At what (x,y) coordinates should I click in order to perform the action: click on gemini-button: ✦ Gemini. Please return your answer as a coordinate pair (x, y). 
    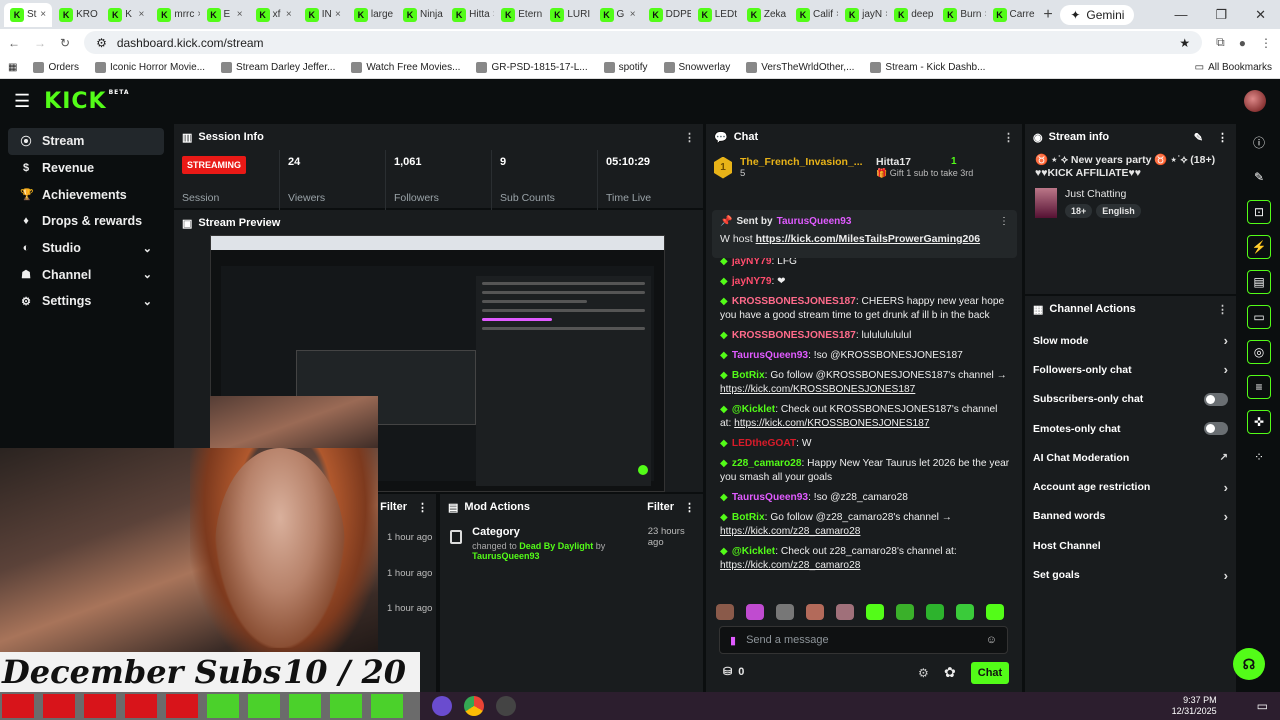
    Looking at the image, I should click on (1097, 14).